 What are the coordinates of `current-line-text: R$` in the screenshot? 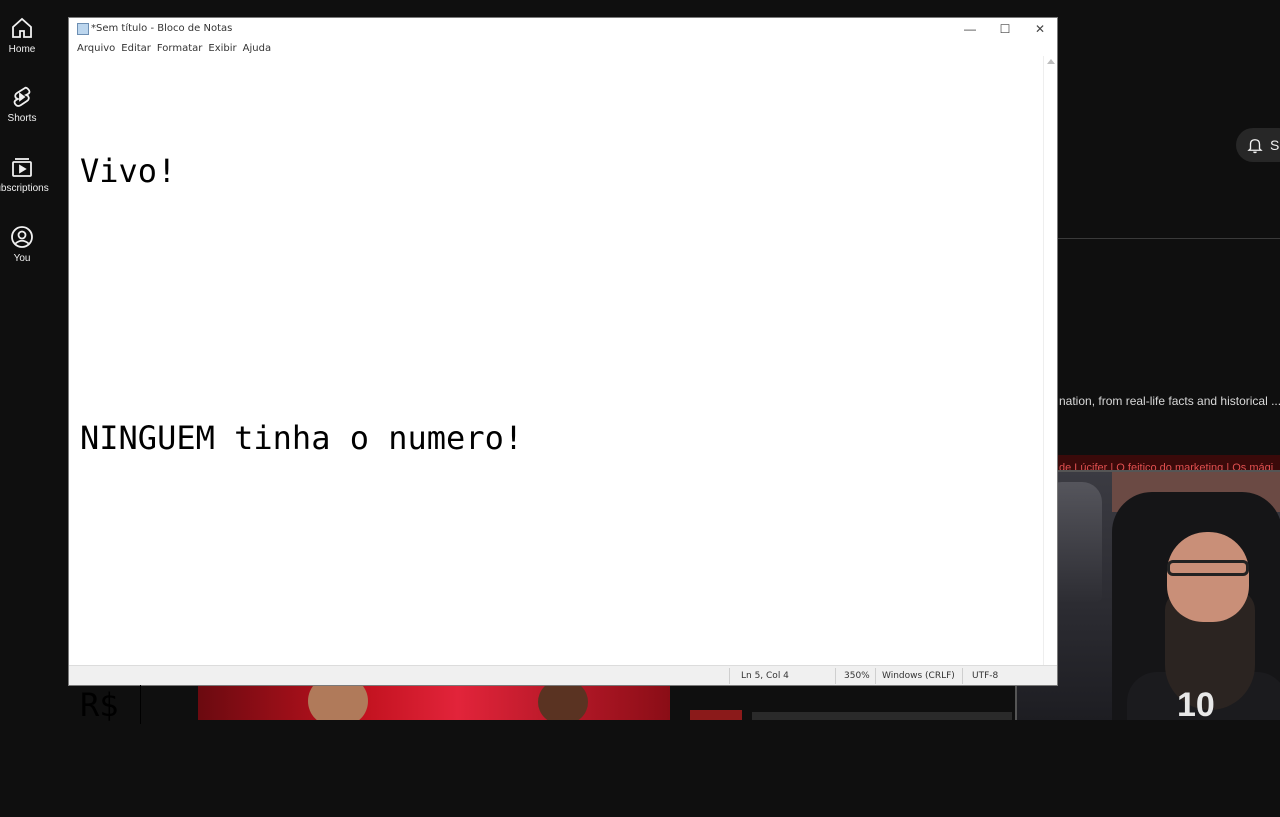 It's located at (109, 705).